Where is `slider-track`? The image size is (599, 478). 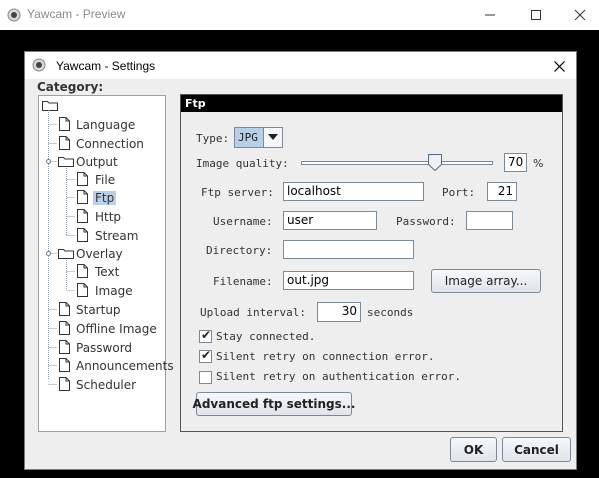 slider-track is located at coordinates (397, 163).